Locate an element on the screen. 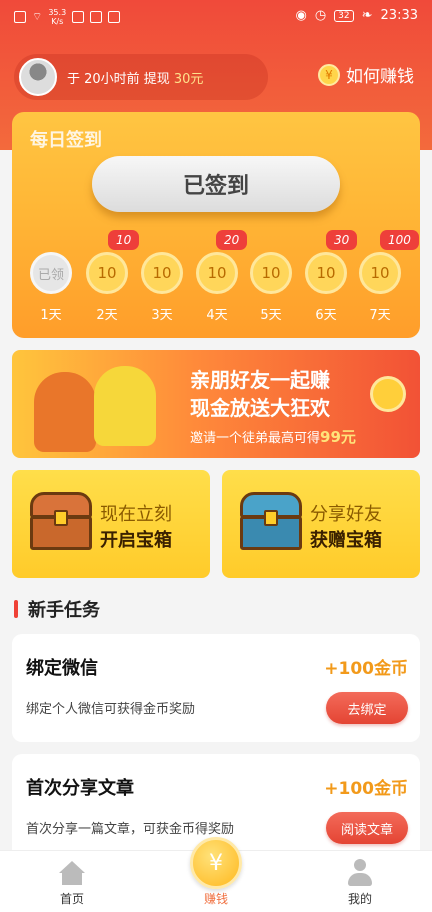 This screenshot has width=432, height=912. open-chest-card: 现在立刻 开启宝箱 is located at coordinates (111, 524).